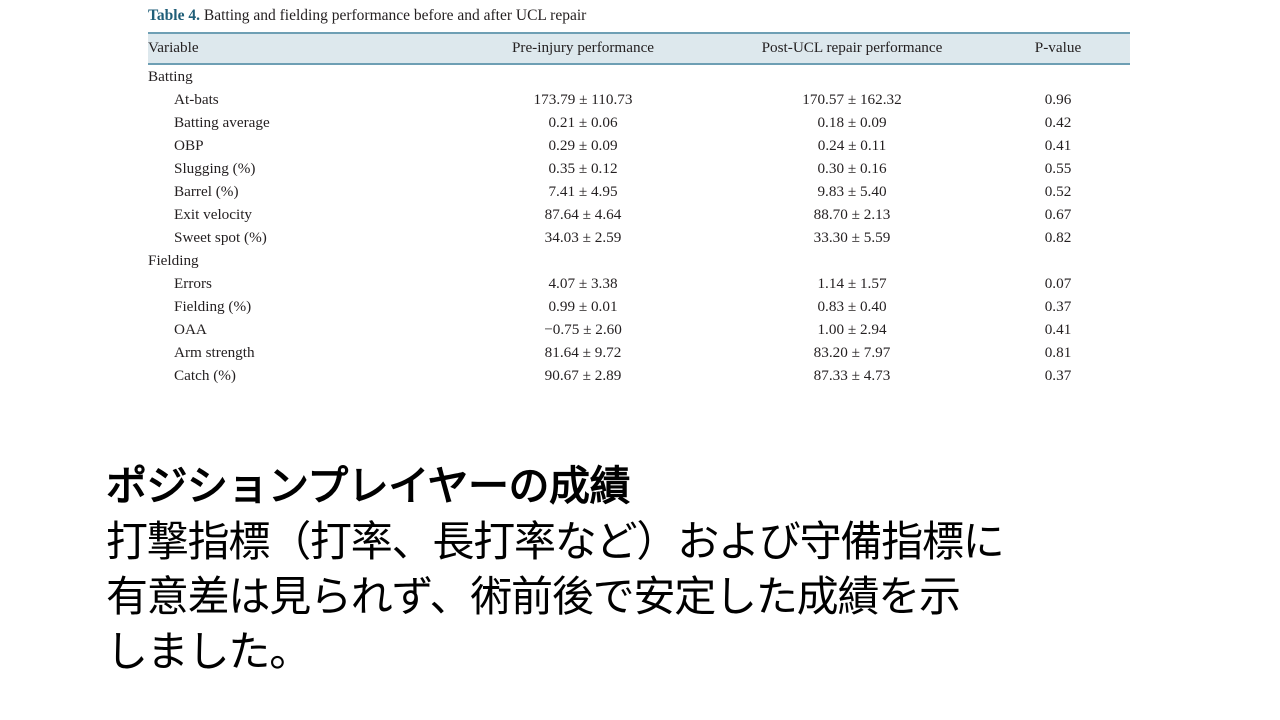 The width and height of the screenshot is (1280, 720). I want to click on row-post-ucl-value: 170.57 ± 162.32, so click(852, 99).